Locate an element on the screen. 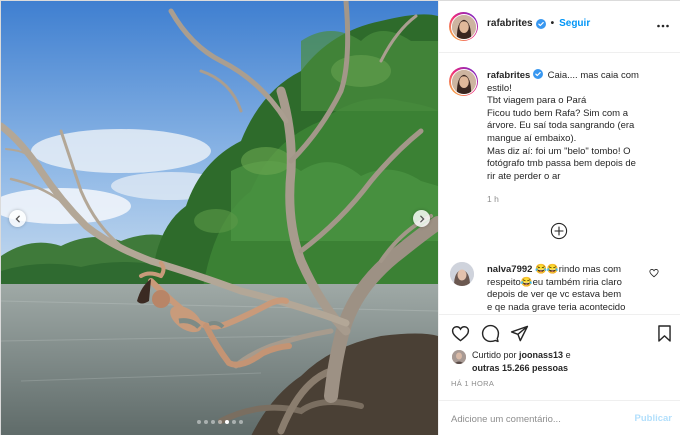  comment-input is located at coordinates (536, 419).